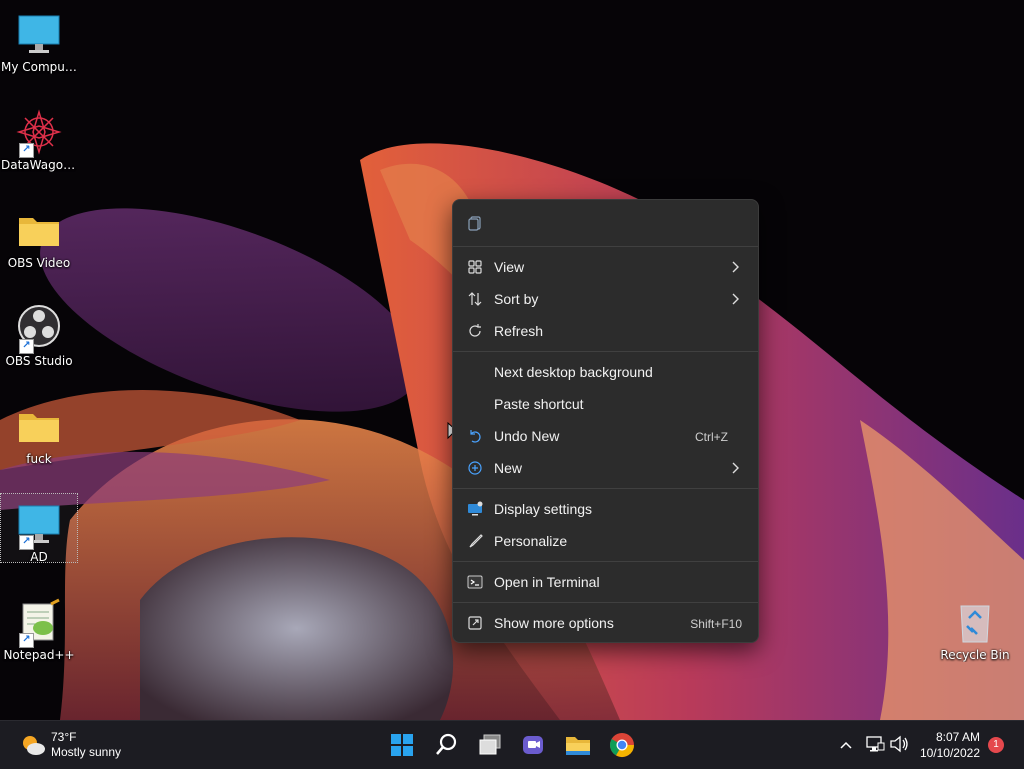 The image size is (1024, 769). Describe the element at coordinates (605, 223) in the screenshot. I see `context-menu-quick-actions` at that location.